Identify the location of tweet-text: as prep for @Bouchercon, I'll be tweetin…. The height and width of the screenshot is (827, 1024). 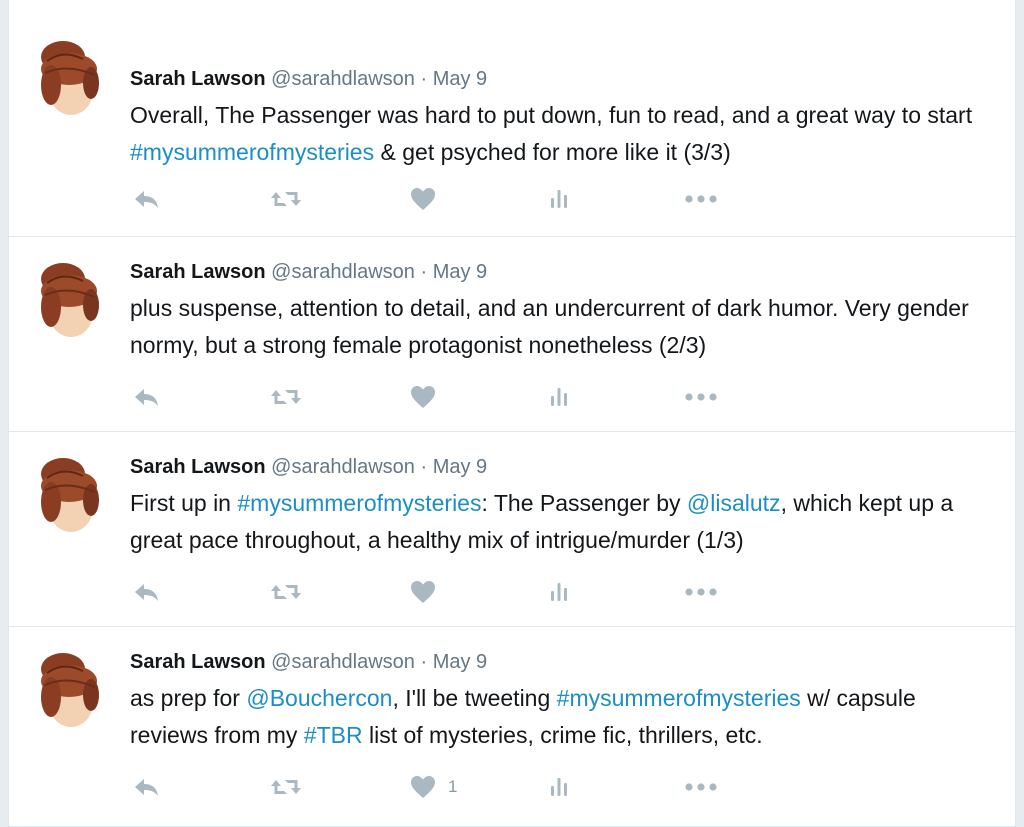
(562, 717).